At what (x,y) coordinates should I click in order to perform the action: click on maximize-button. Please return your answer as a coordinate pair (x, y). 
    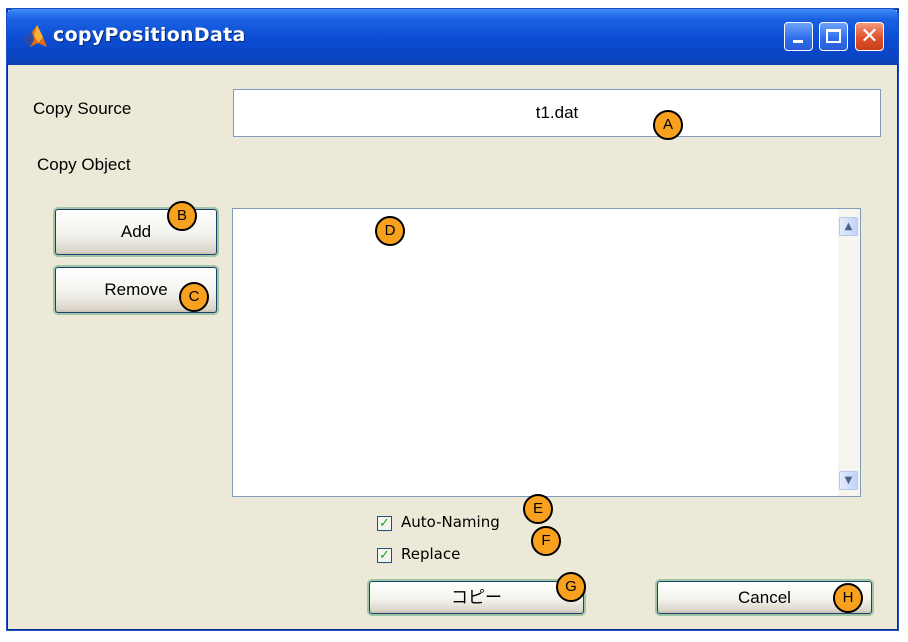
    Looking at the image, I should click on (833, 36).